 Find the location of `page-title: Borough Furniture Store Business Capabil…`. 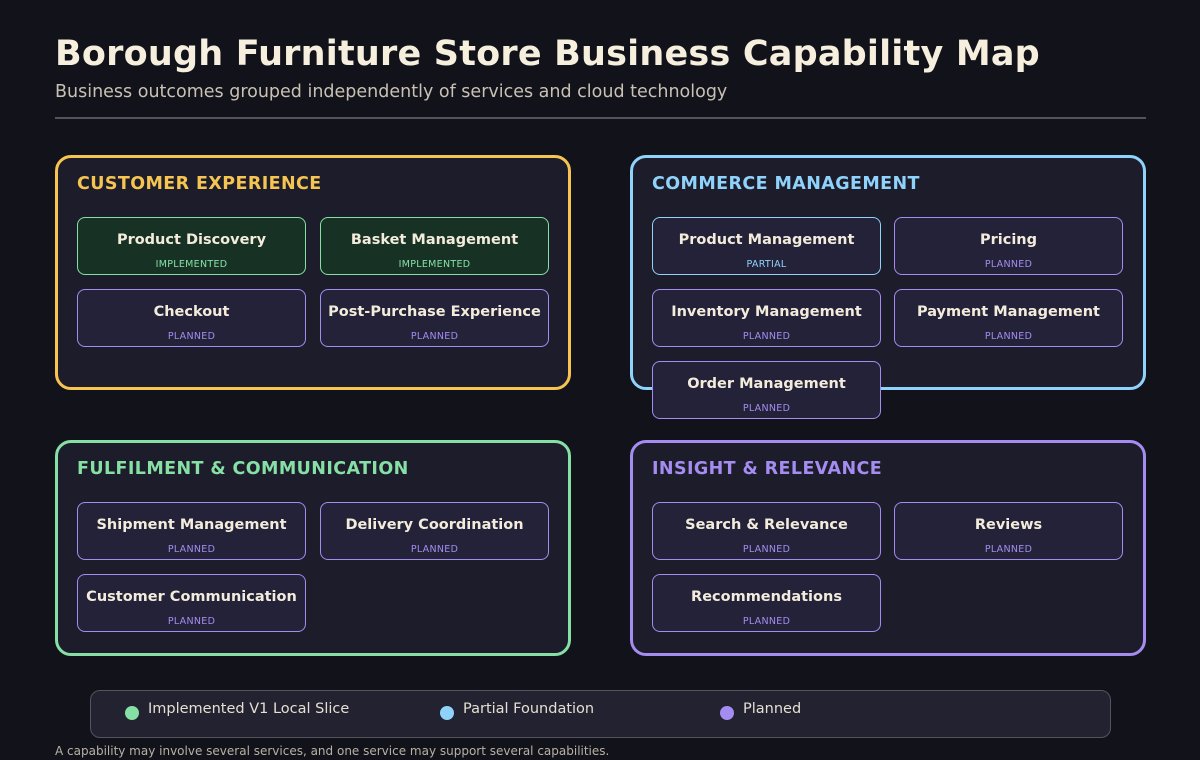

page-title: Borough Furniture Store Business Capabil… is located at coordinates (547, 54).